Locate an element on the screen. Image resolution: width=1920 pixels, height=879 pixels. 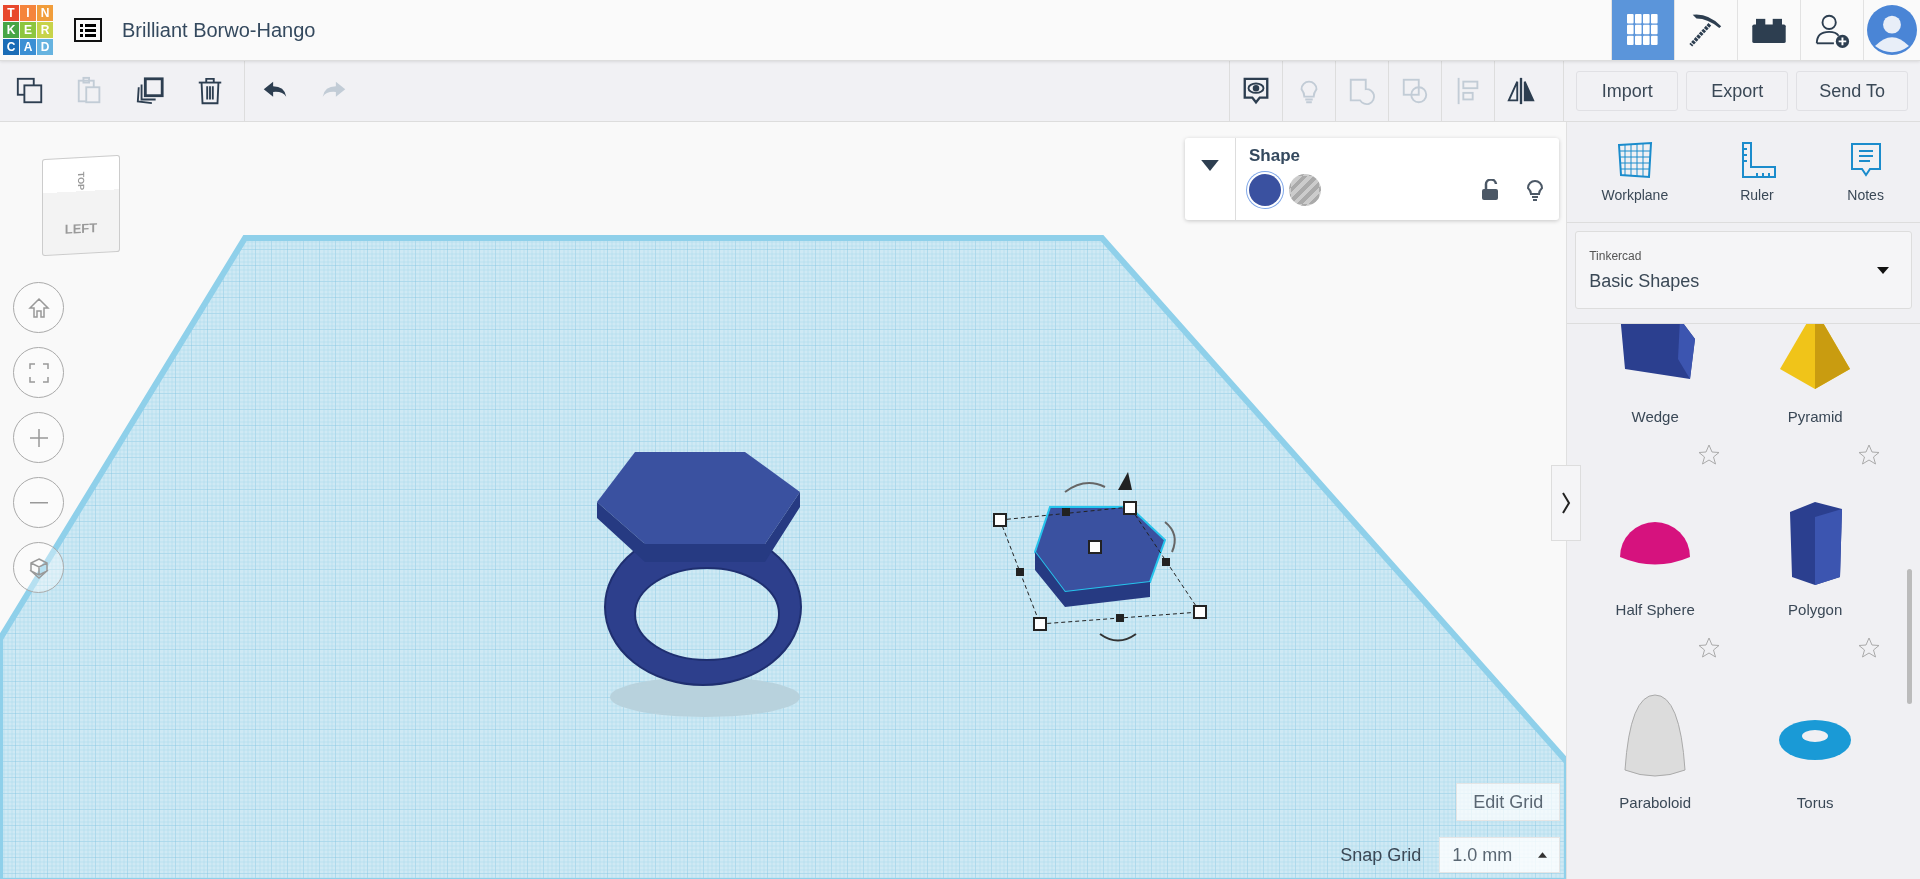
shape-tile: Paraboloid is located at coordinates (1655, 726).